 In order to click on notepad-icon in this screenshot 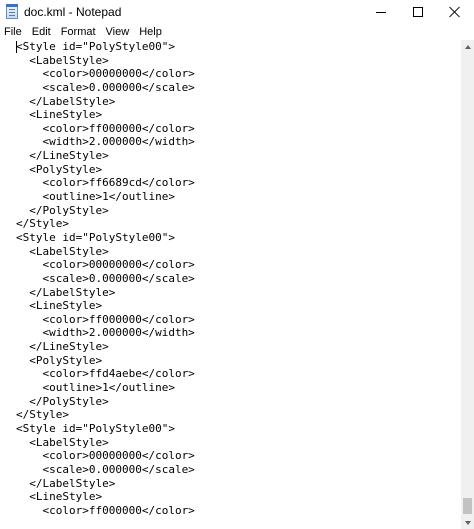, I will do `click(12, 11)`.